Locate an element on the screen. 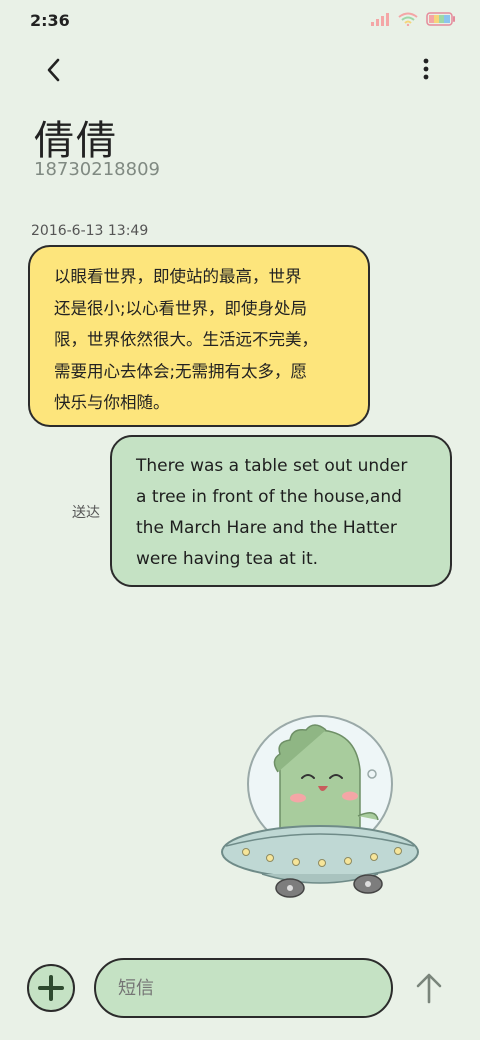  status-icons is located at coordinates (413, 19).